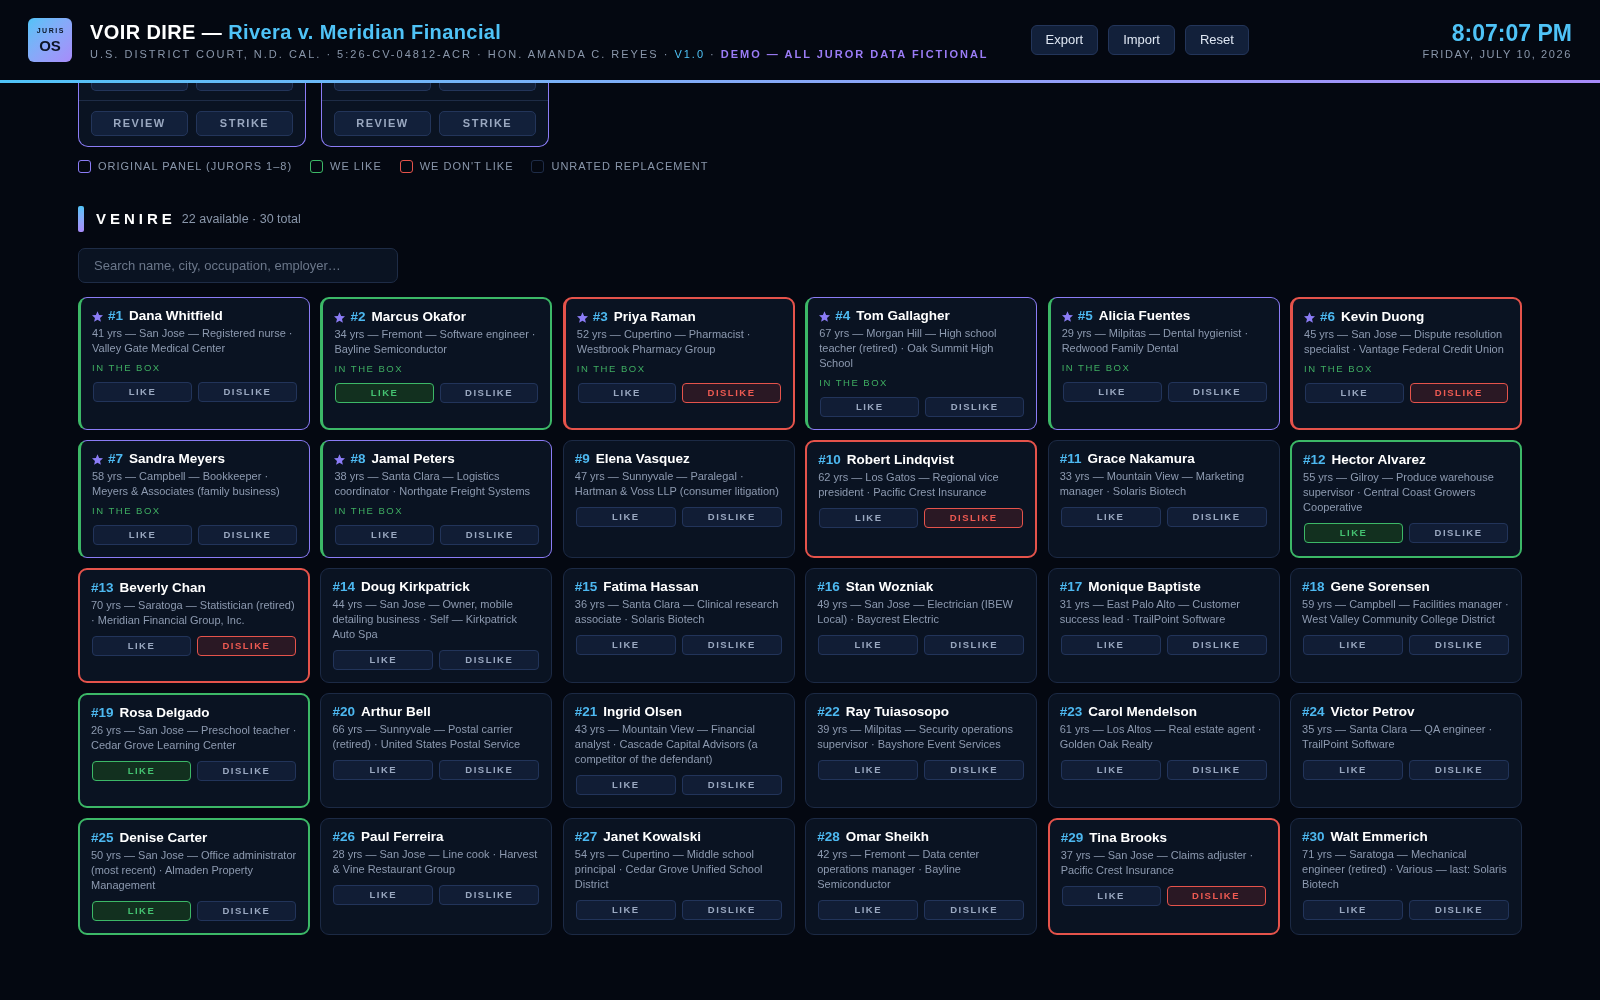  What do you see at coordinates (1085, 316) in the screenshot?
I see `juror-number: #5` at bounding box center [1085, 316].